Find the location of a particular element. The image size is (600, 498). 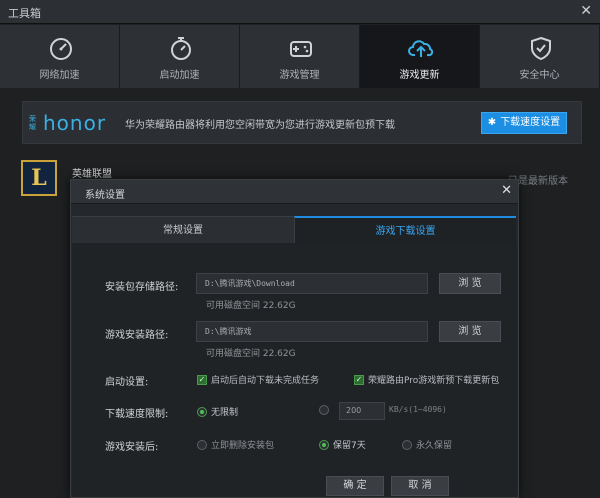

speed-custom-radio is located at coordinates (326, 410).